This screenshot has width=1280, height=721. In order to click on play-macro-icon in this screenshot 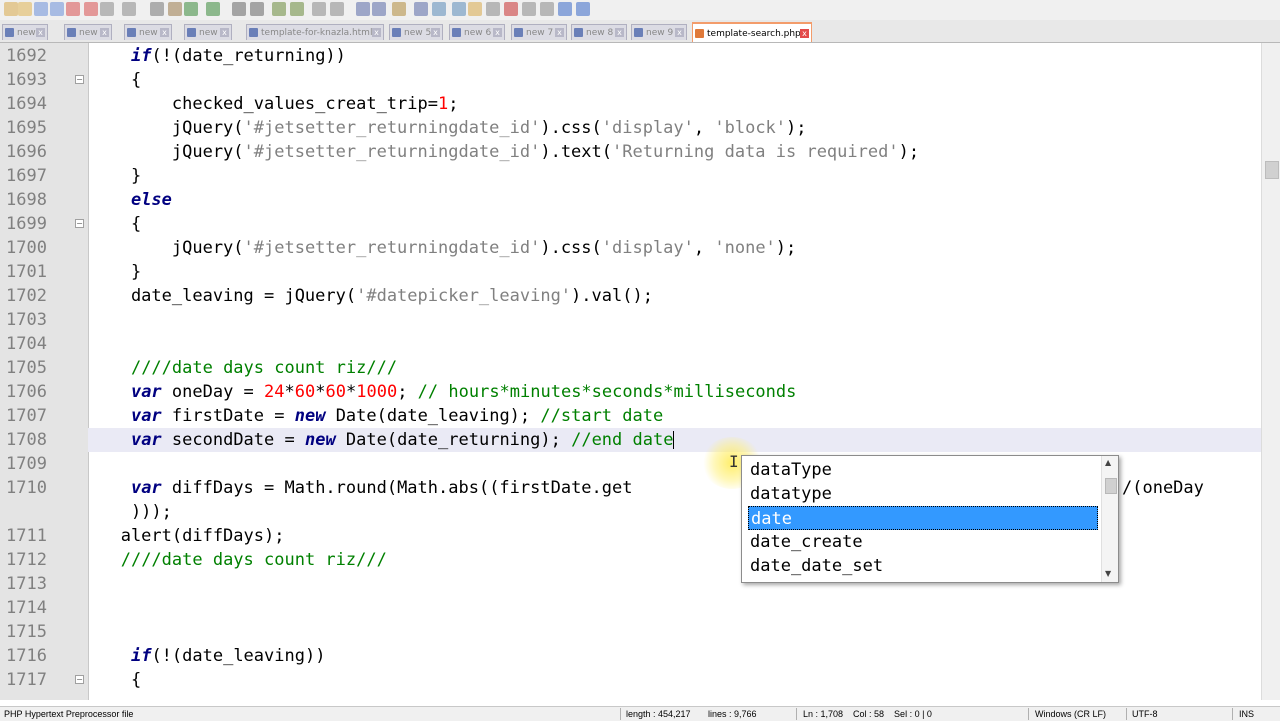, I will do `click(547, 9)`.